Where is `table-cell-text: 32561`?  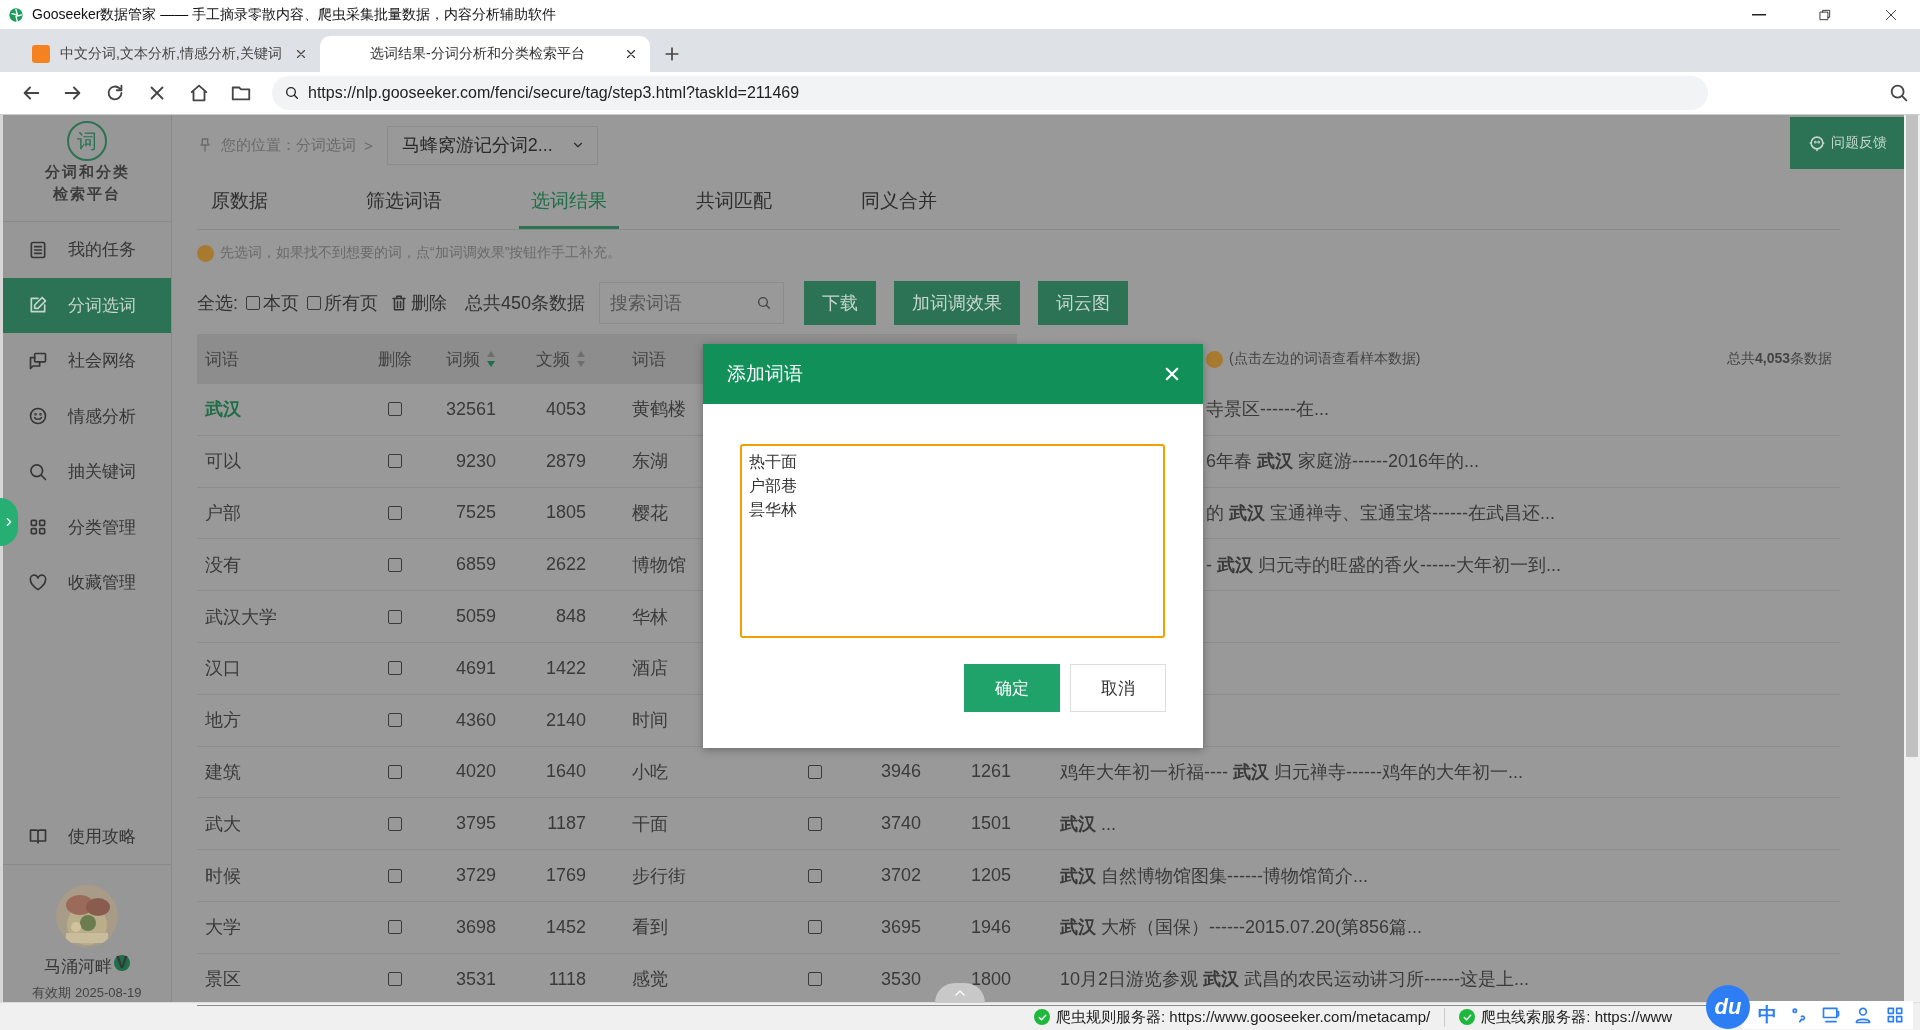
table-cell-text: 32561 is located at coordinates (470, 409).